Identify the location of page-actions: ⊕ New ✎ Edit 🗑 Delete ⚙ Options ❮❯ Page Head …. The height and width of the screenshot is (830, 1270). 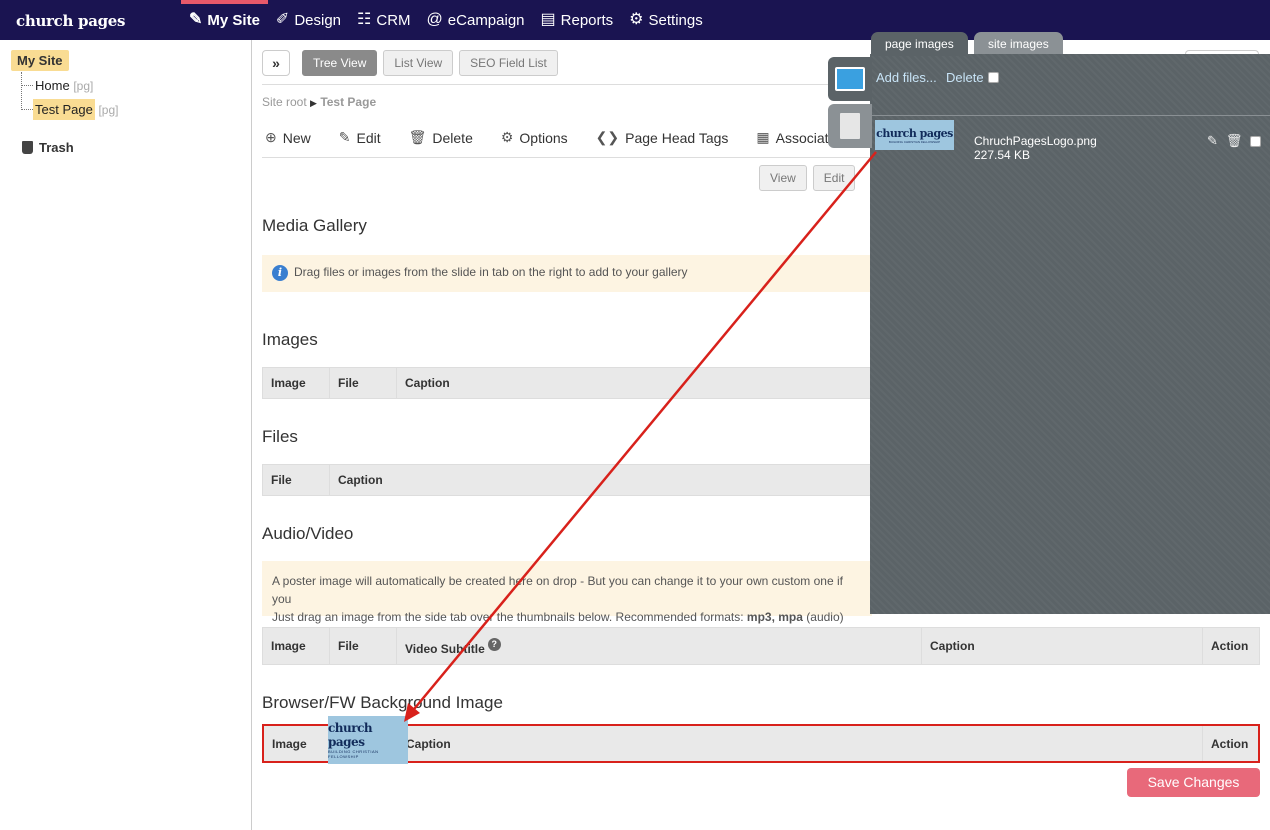
(575, 137).